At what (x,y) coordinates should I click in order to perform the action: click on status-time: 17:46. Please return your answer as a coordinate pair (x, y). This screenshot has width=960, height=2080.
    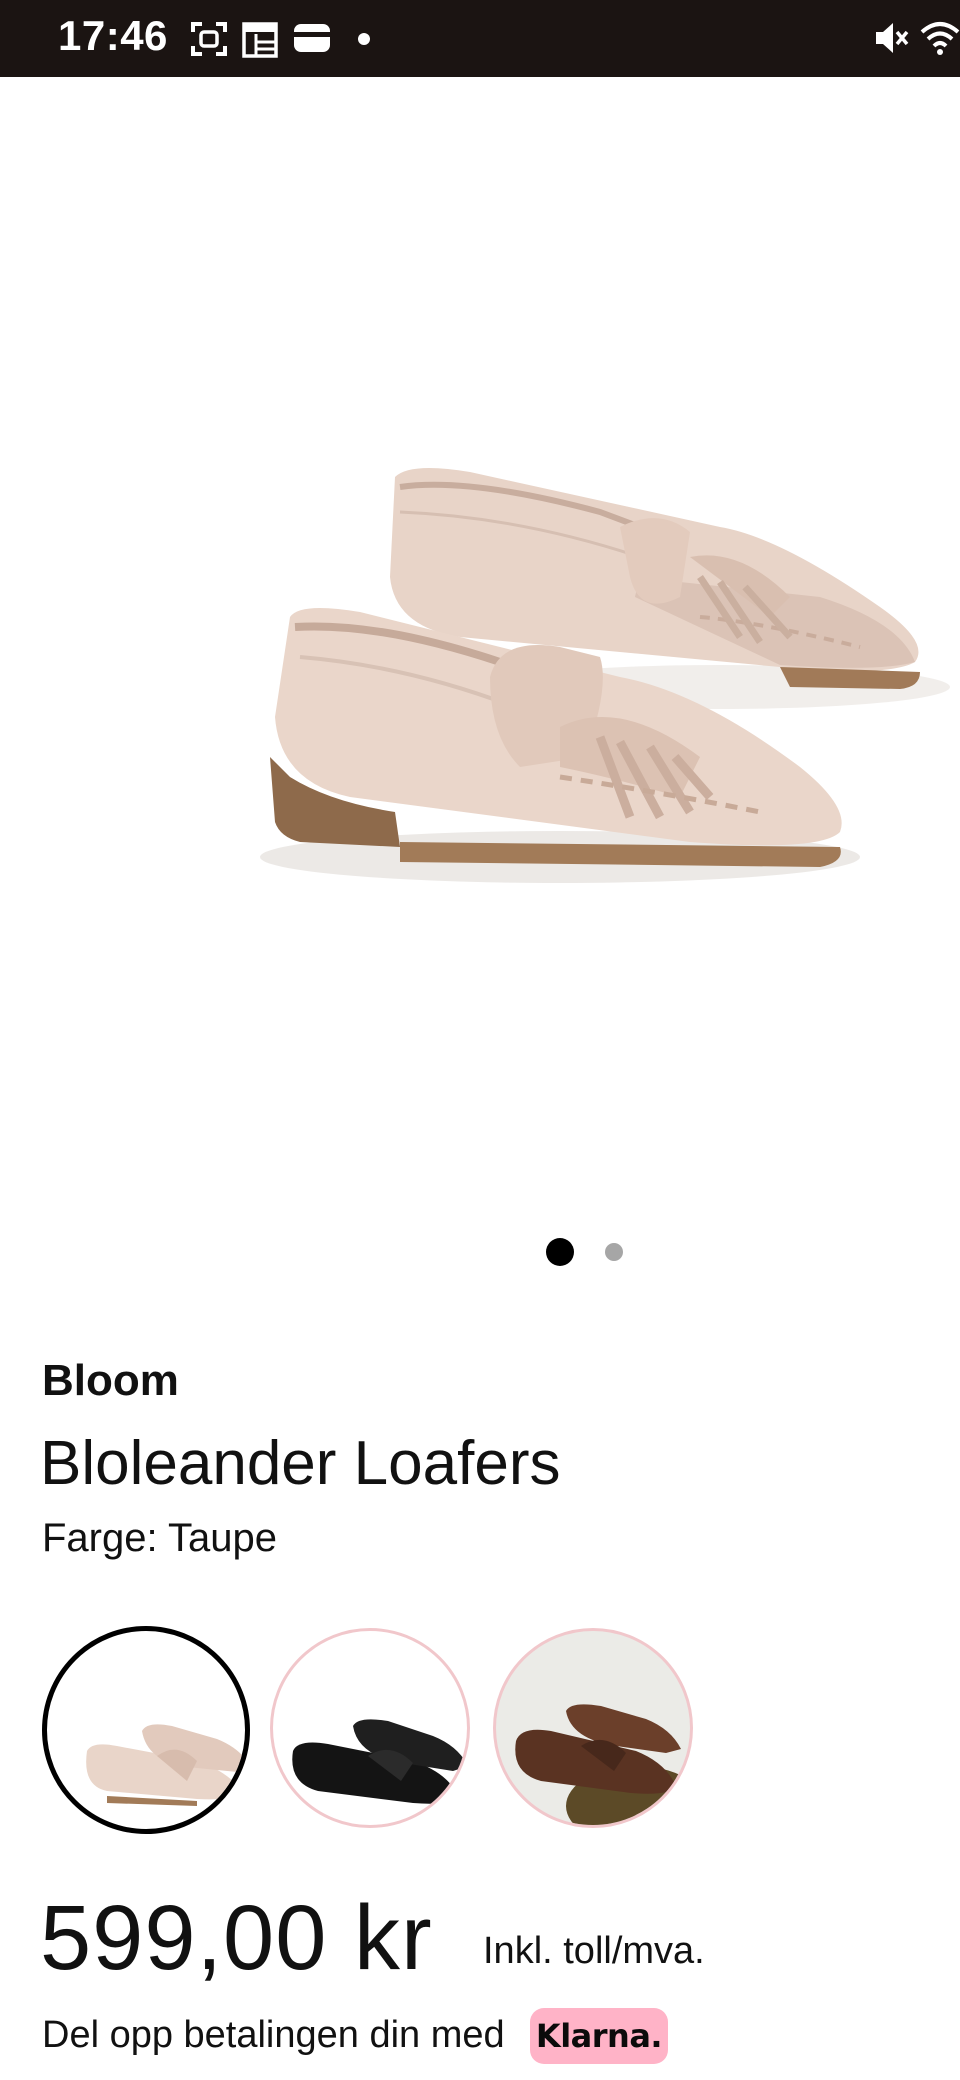
    Looking at the image, I should click on (113, 35).